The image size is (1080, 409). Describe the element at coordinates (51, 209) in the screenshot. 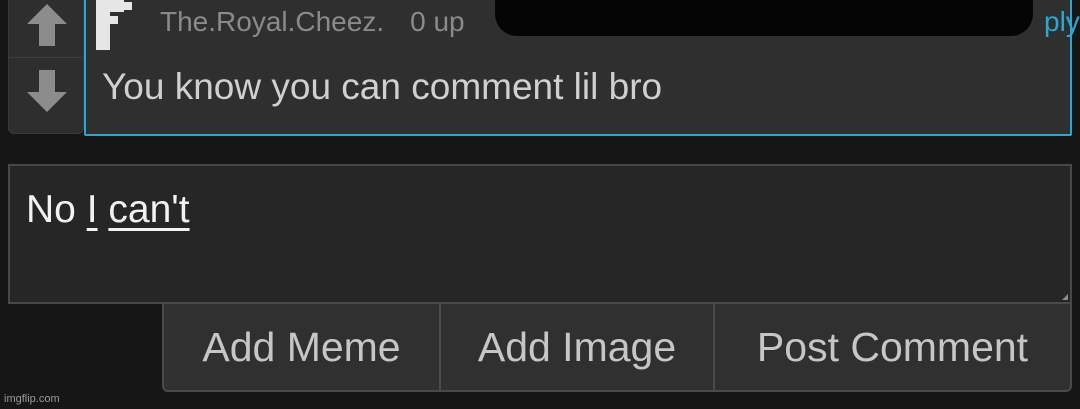

I see `reply-word: No` at that location.